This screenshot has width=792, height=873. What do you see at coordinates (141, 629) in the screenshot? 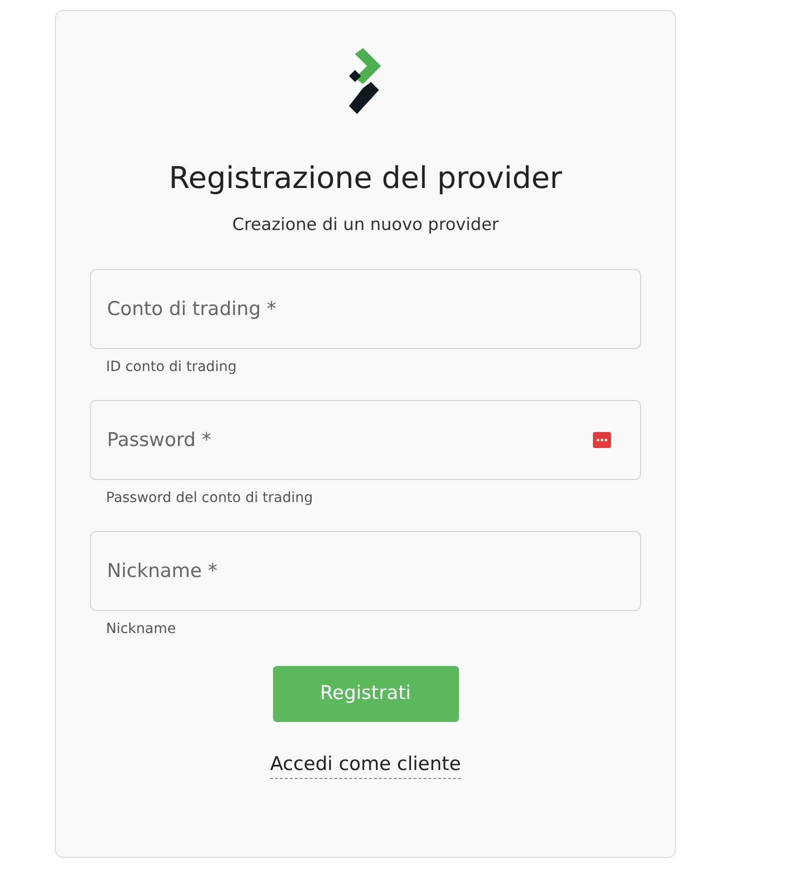
I see `field-hint: Nickname` at bounding box center [141, 629].